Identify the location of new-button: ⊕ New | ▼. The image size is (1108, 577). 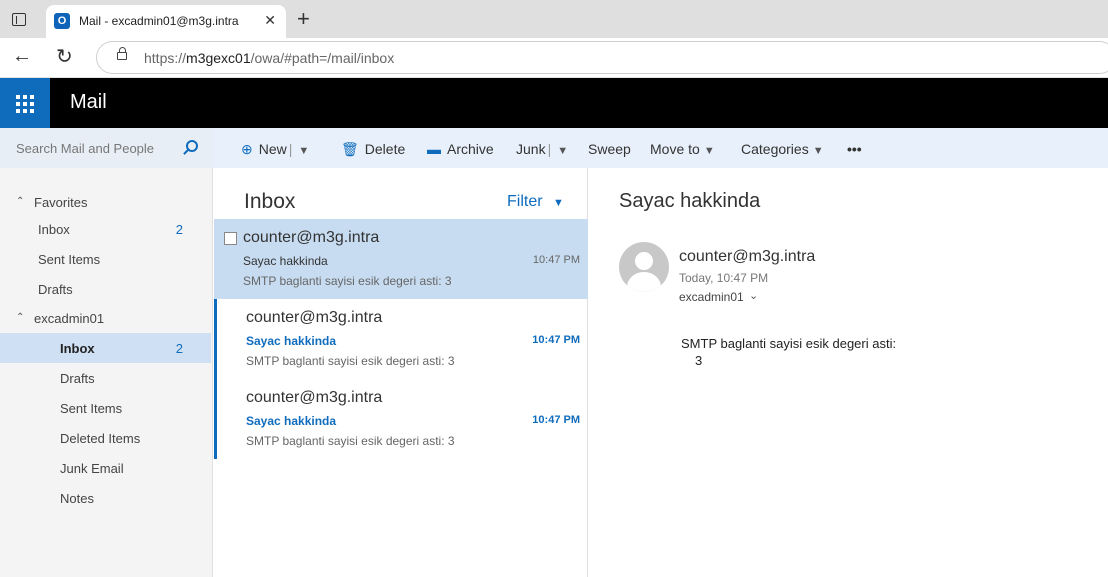
(275, 149).